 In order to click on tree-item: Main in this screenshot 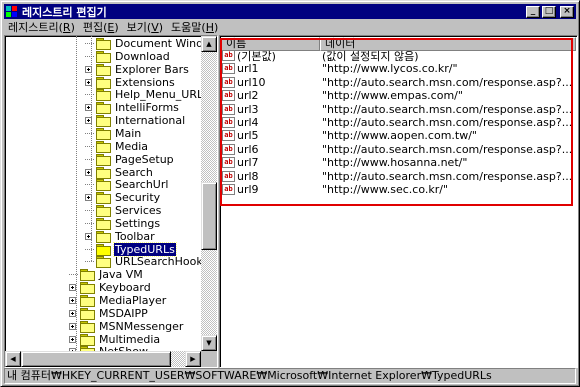, I will do `click(113, 133)`.